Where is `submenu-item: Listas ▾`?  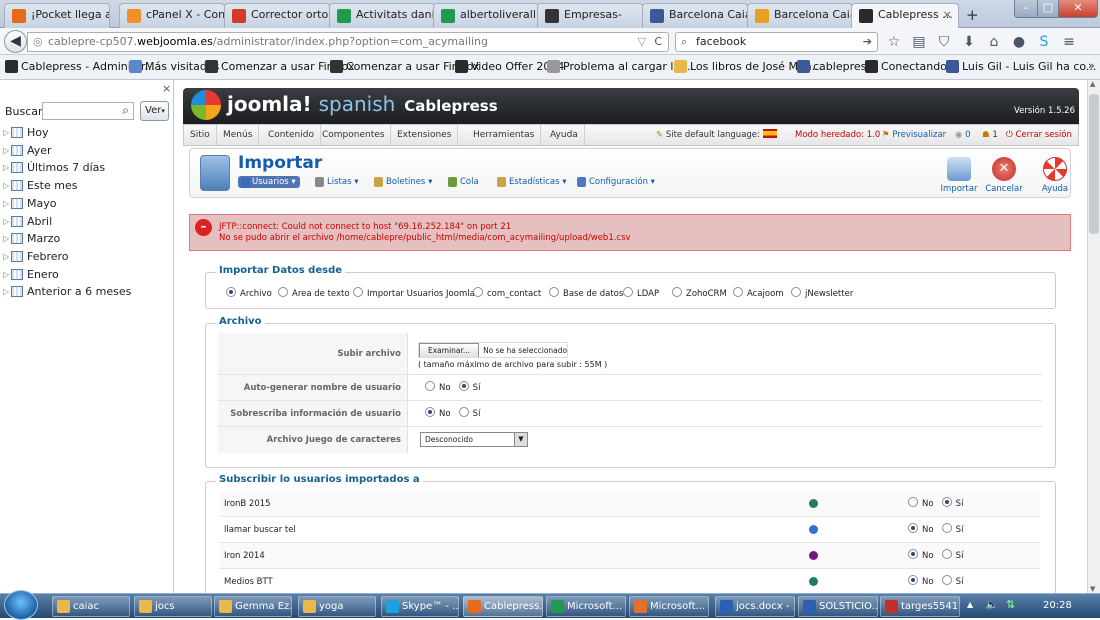 submenu-item: Listas ▾ is located at coordinates (336, 182).